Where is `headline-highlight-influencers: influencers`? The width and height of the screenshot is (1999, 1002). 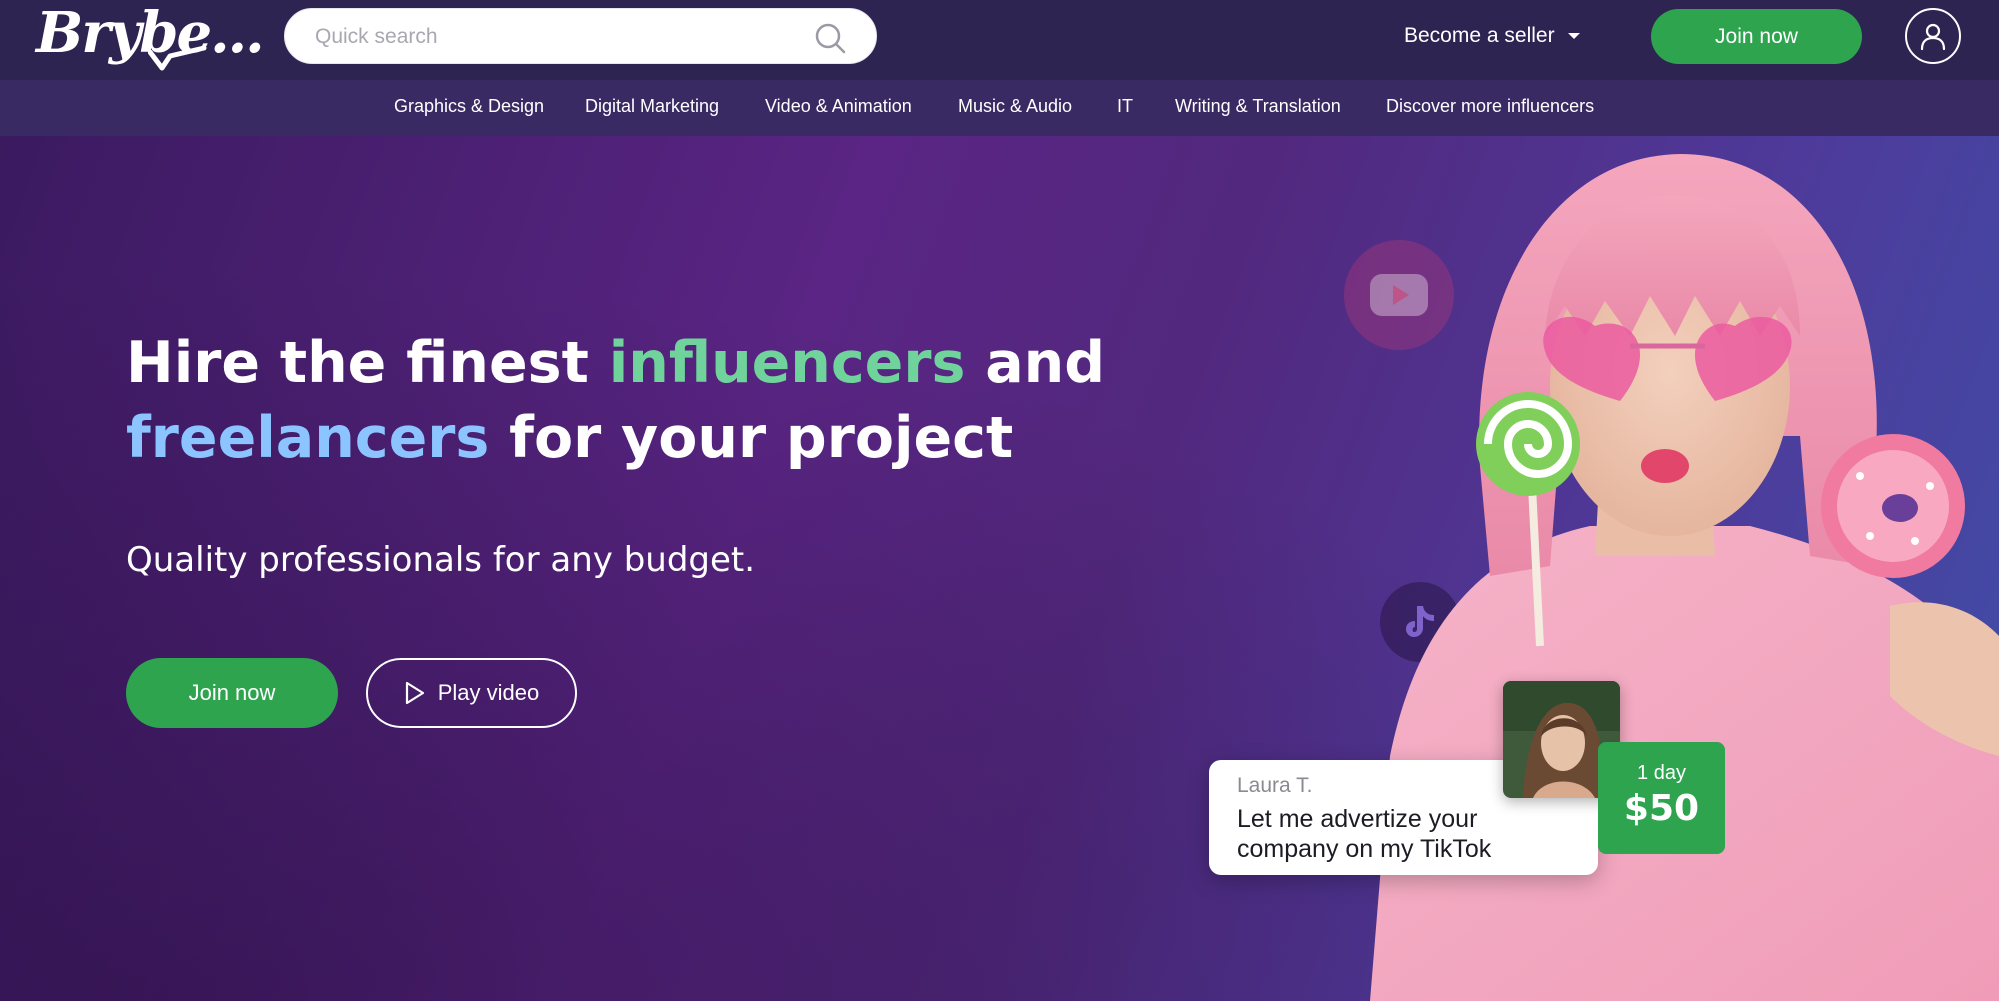
headline-highlight-influencers: influencers is located at coordinates (787, 363).